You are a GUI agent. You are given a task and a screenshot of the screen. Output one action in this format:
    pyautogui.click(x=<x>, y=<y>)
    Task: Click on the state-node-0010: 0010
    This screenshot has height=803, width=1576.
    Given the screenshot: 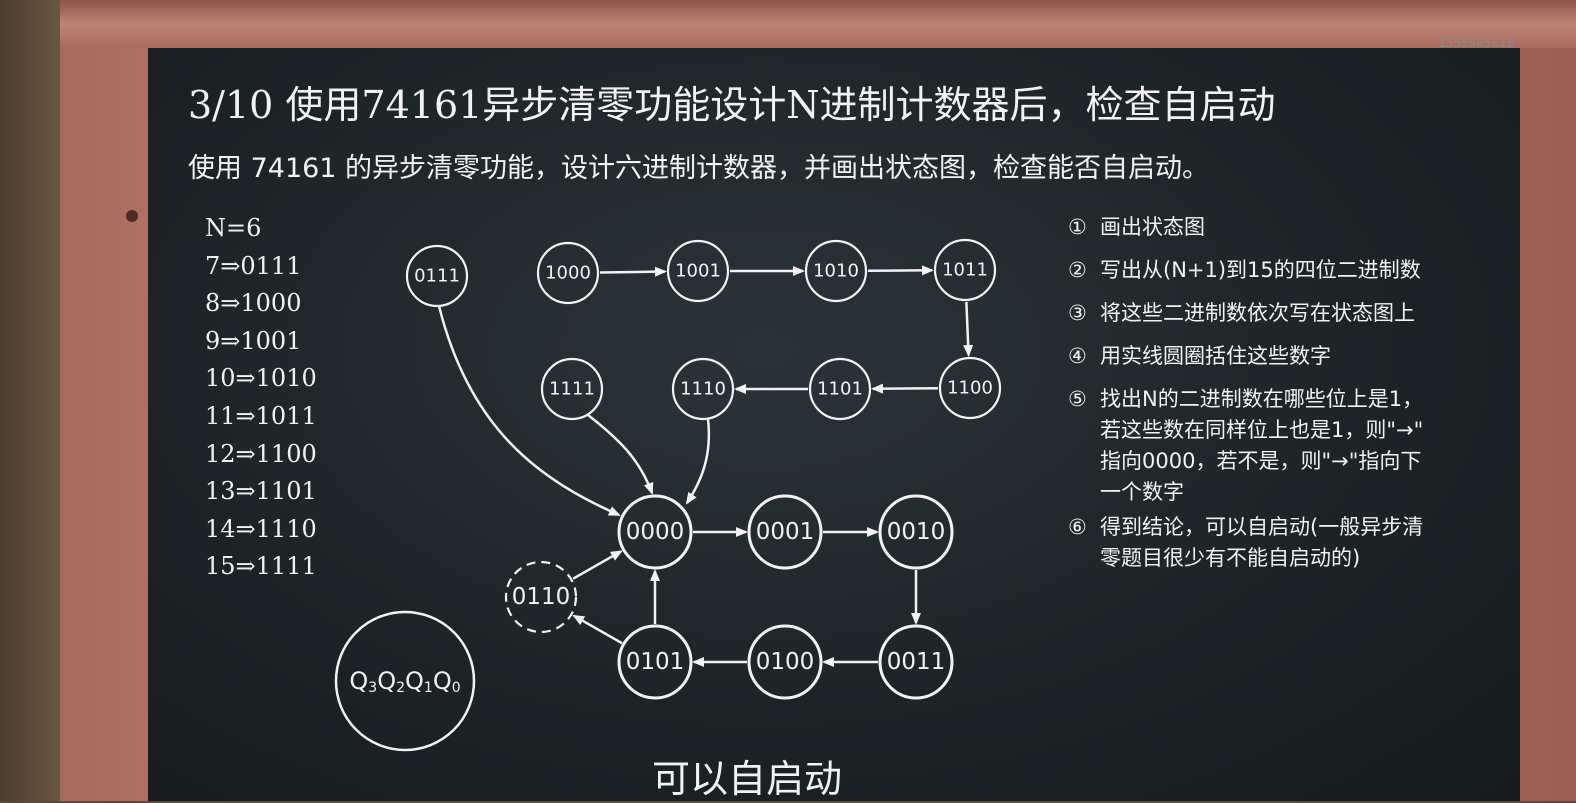 What is the action you would take?
    pyautogui.click(x=916, y=532)
    